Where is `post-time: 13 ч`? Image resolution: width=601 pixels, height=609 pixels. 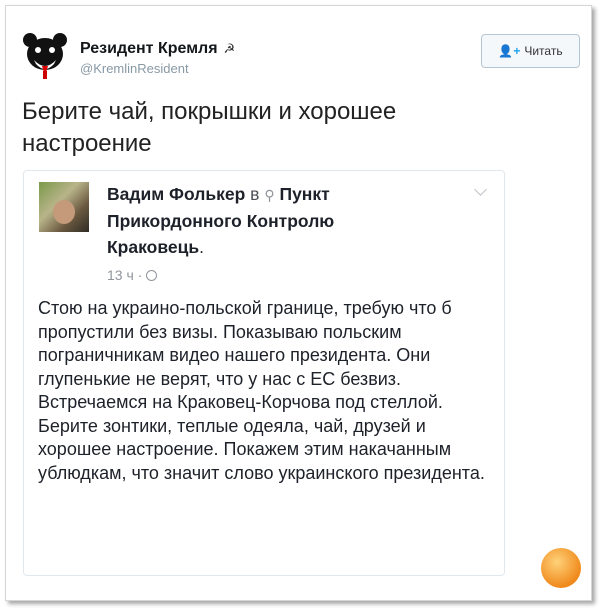 post-time: 13 ч is located at coordinates (120, 275).